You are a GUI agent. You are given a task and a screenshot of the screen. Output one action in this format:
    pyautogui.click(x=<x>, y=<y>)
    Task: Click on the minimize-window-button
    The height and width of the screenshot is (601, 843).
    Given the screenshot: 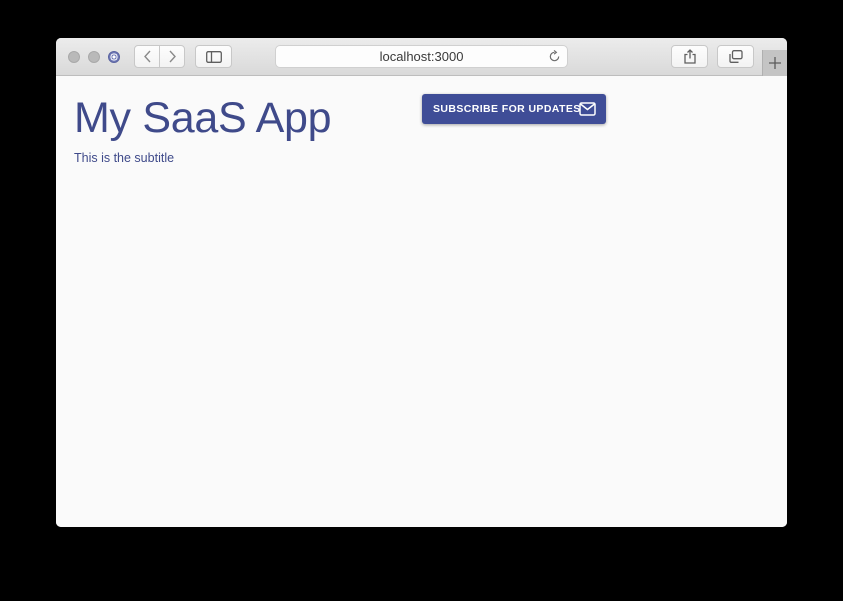 What is the action you would take?
    pyautogui.click(x=94, y=57)
    